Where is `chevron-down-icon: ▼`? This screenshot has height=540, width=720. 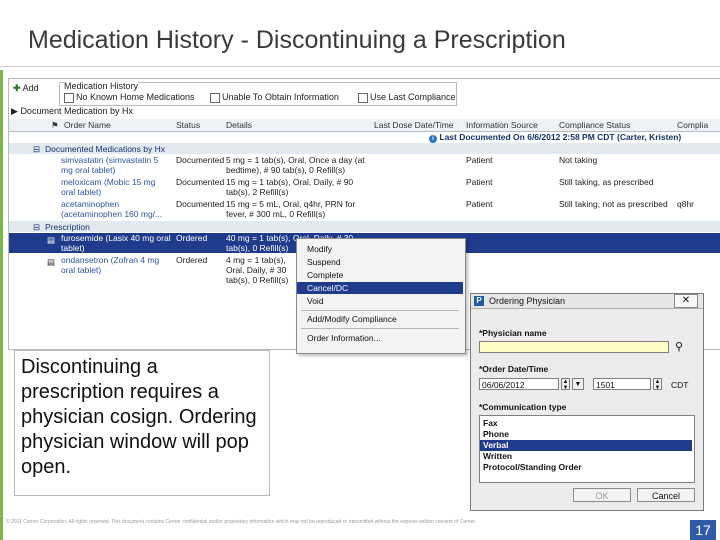
chevron-down-icon: ▼ is located at coordinates (578, 384).